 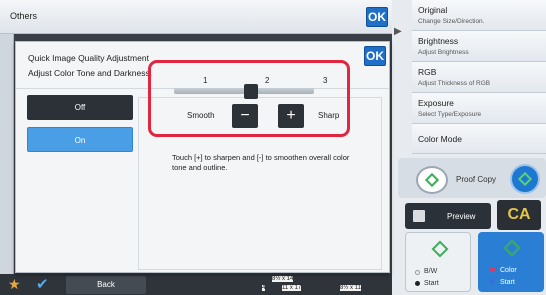 What do you see at coordinates (329, 115) in the screenshot?
I see `sharp-label: Sharp` at bounding box center [329, 115].